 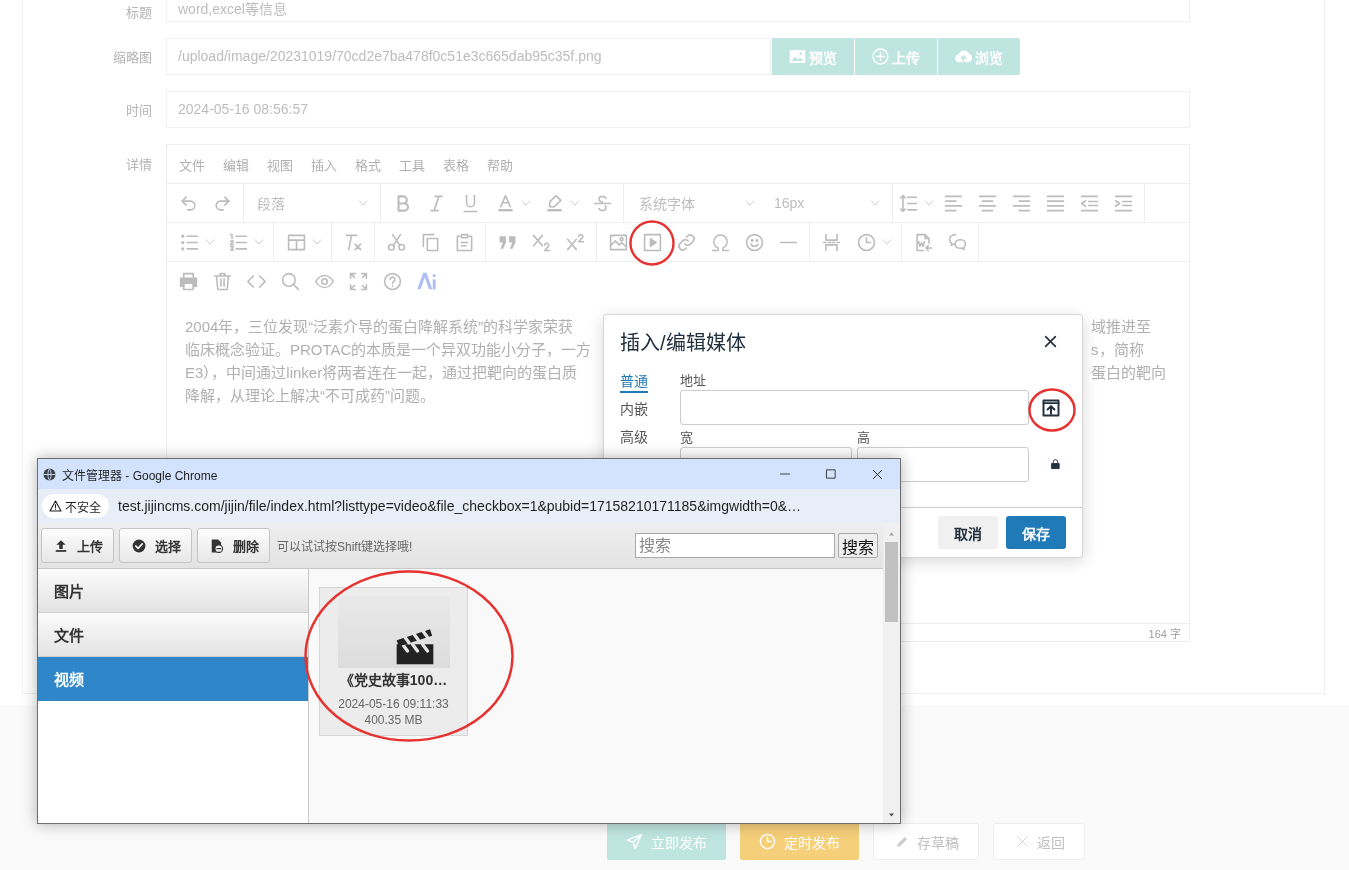 What do you see at coordinates (430, 242) in the screenshot?
I see `copy-icon` at bounding box center [430, 242].